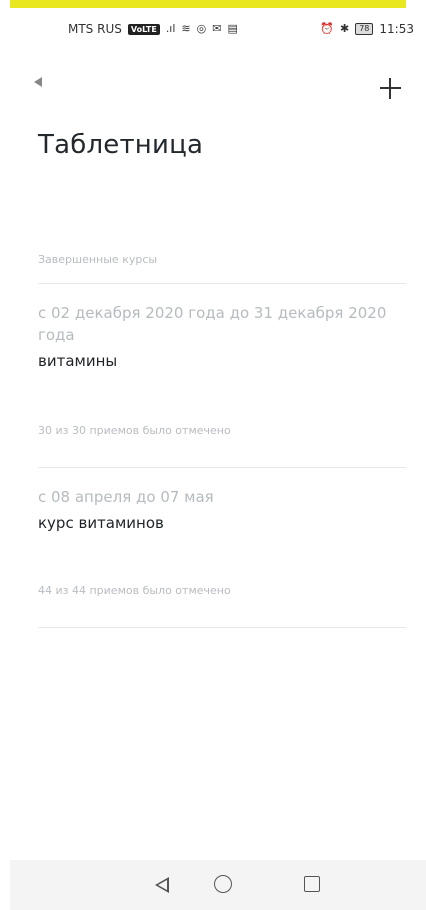 This screenshot has width=426, height=910. I want to click on status-bar: MTS RUS VoLTE .ıl ≋ ◎ ✉ ▤ ⏰ ✱ 78 11:53, so click(213, 30).